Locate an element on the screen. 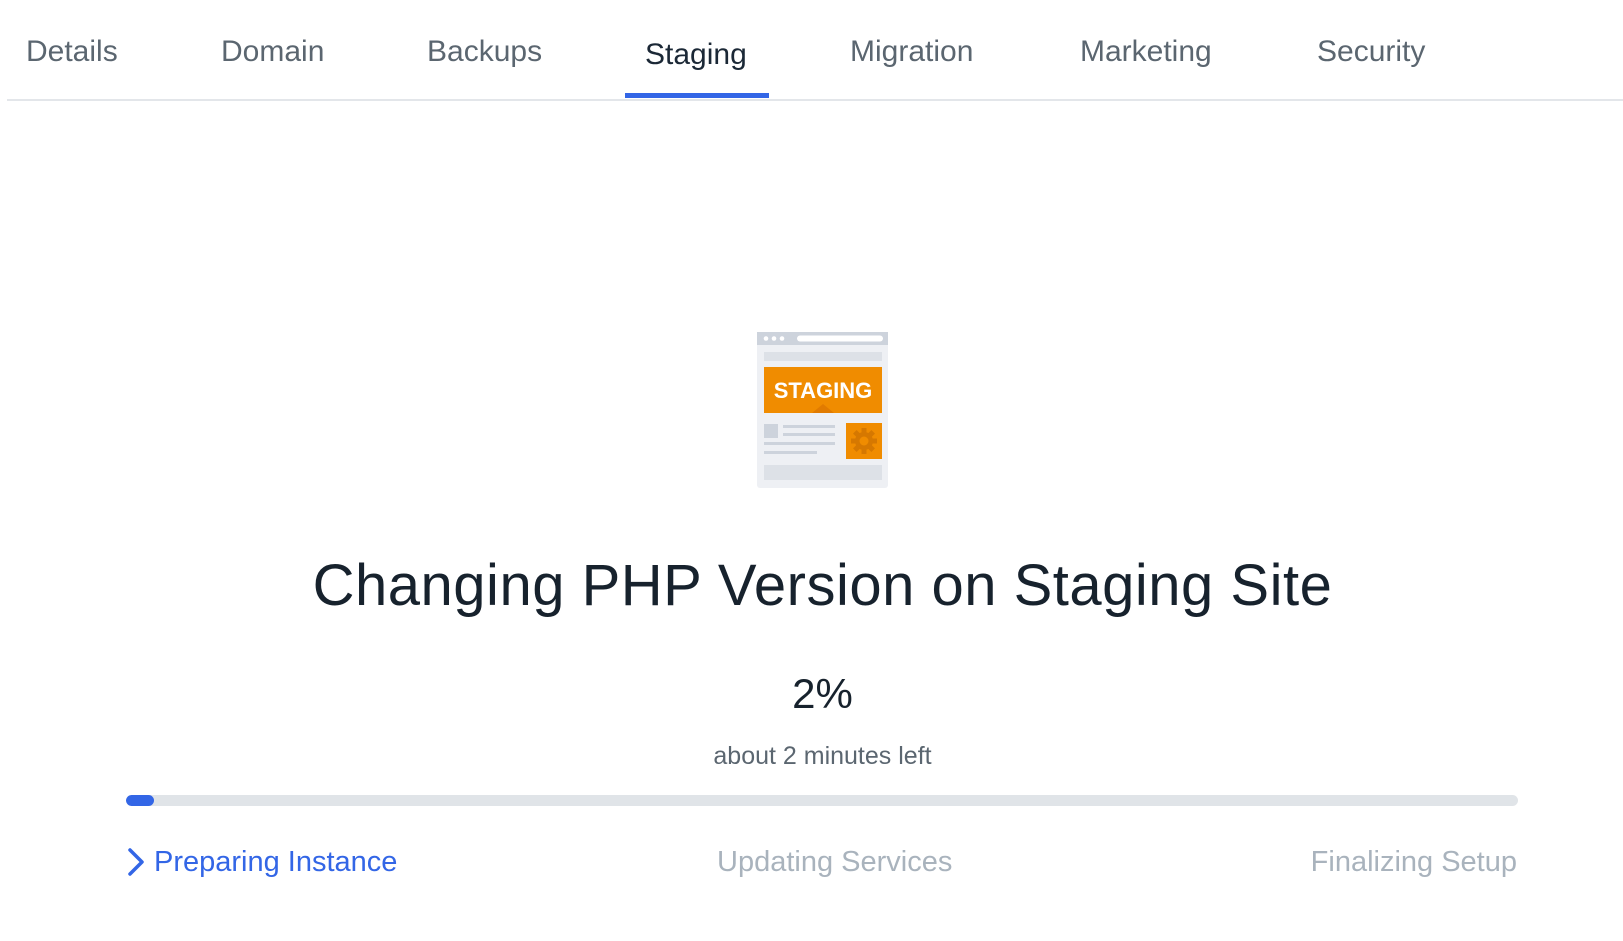 The image size is (1623, 941). step-finalizing-setup: Finalizing Setup is located at coordinates (1413, 862).